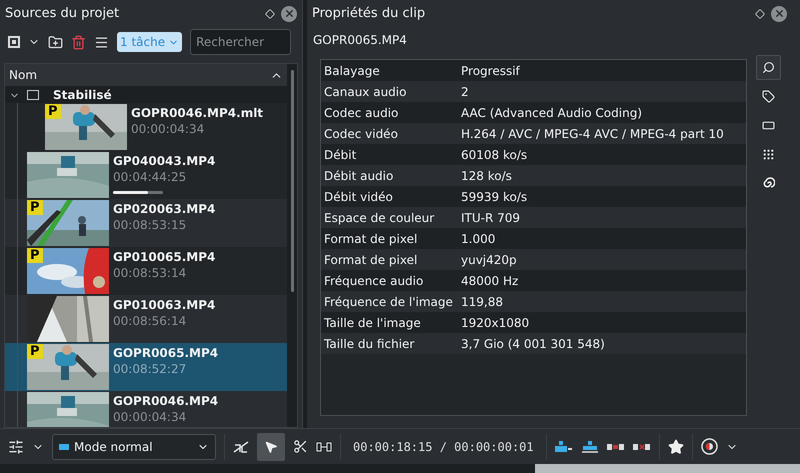 The image size is (800, 473). I want to click on property-value: yuvj420p, so click(489, 260).